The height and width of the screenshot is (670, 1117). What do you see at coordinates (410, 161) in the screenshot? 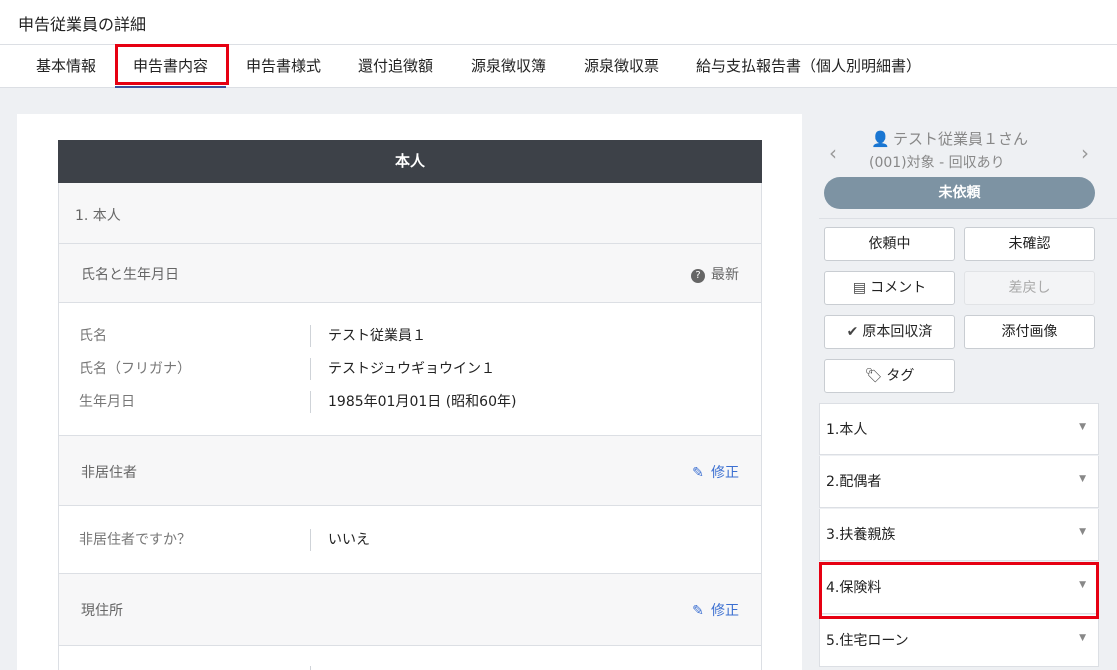
I see `section-title: 本人` at bounding box center [410, 161].